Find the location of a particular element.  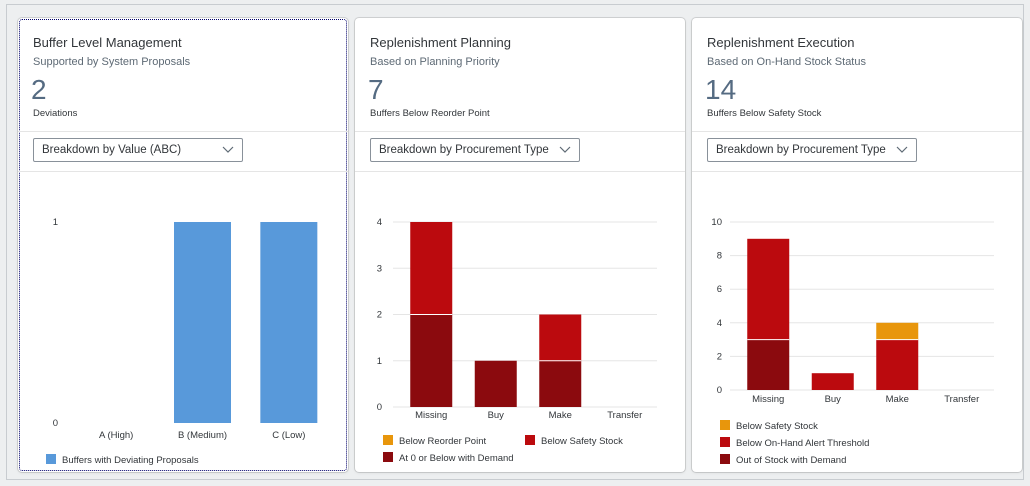

stacked-bar-chart: 0 1 2 3 4 Missing Buy Make Transfer is located at coordinates (517, 319).